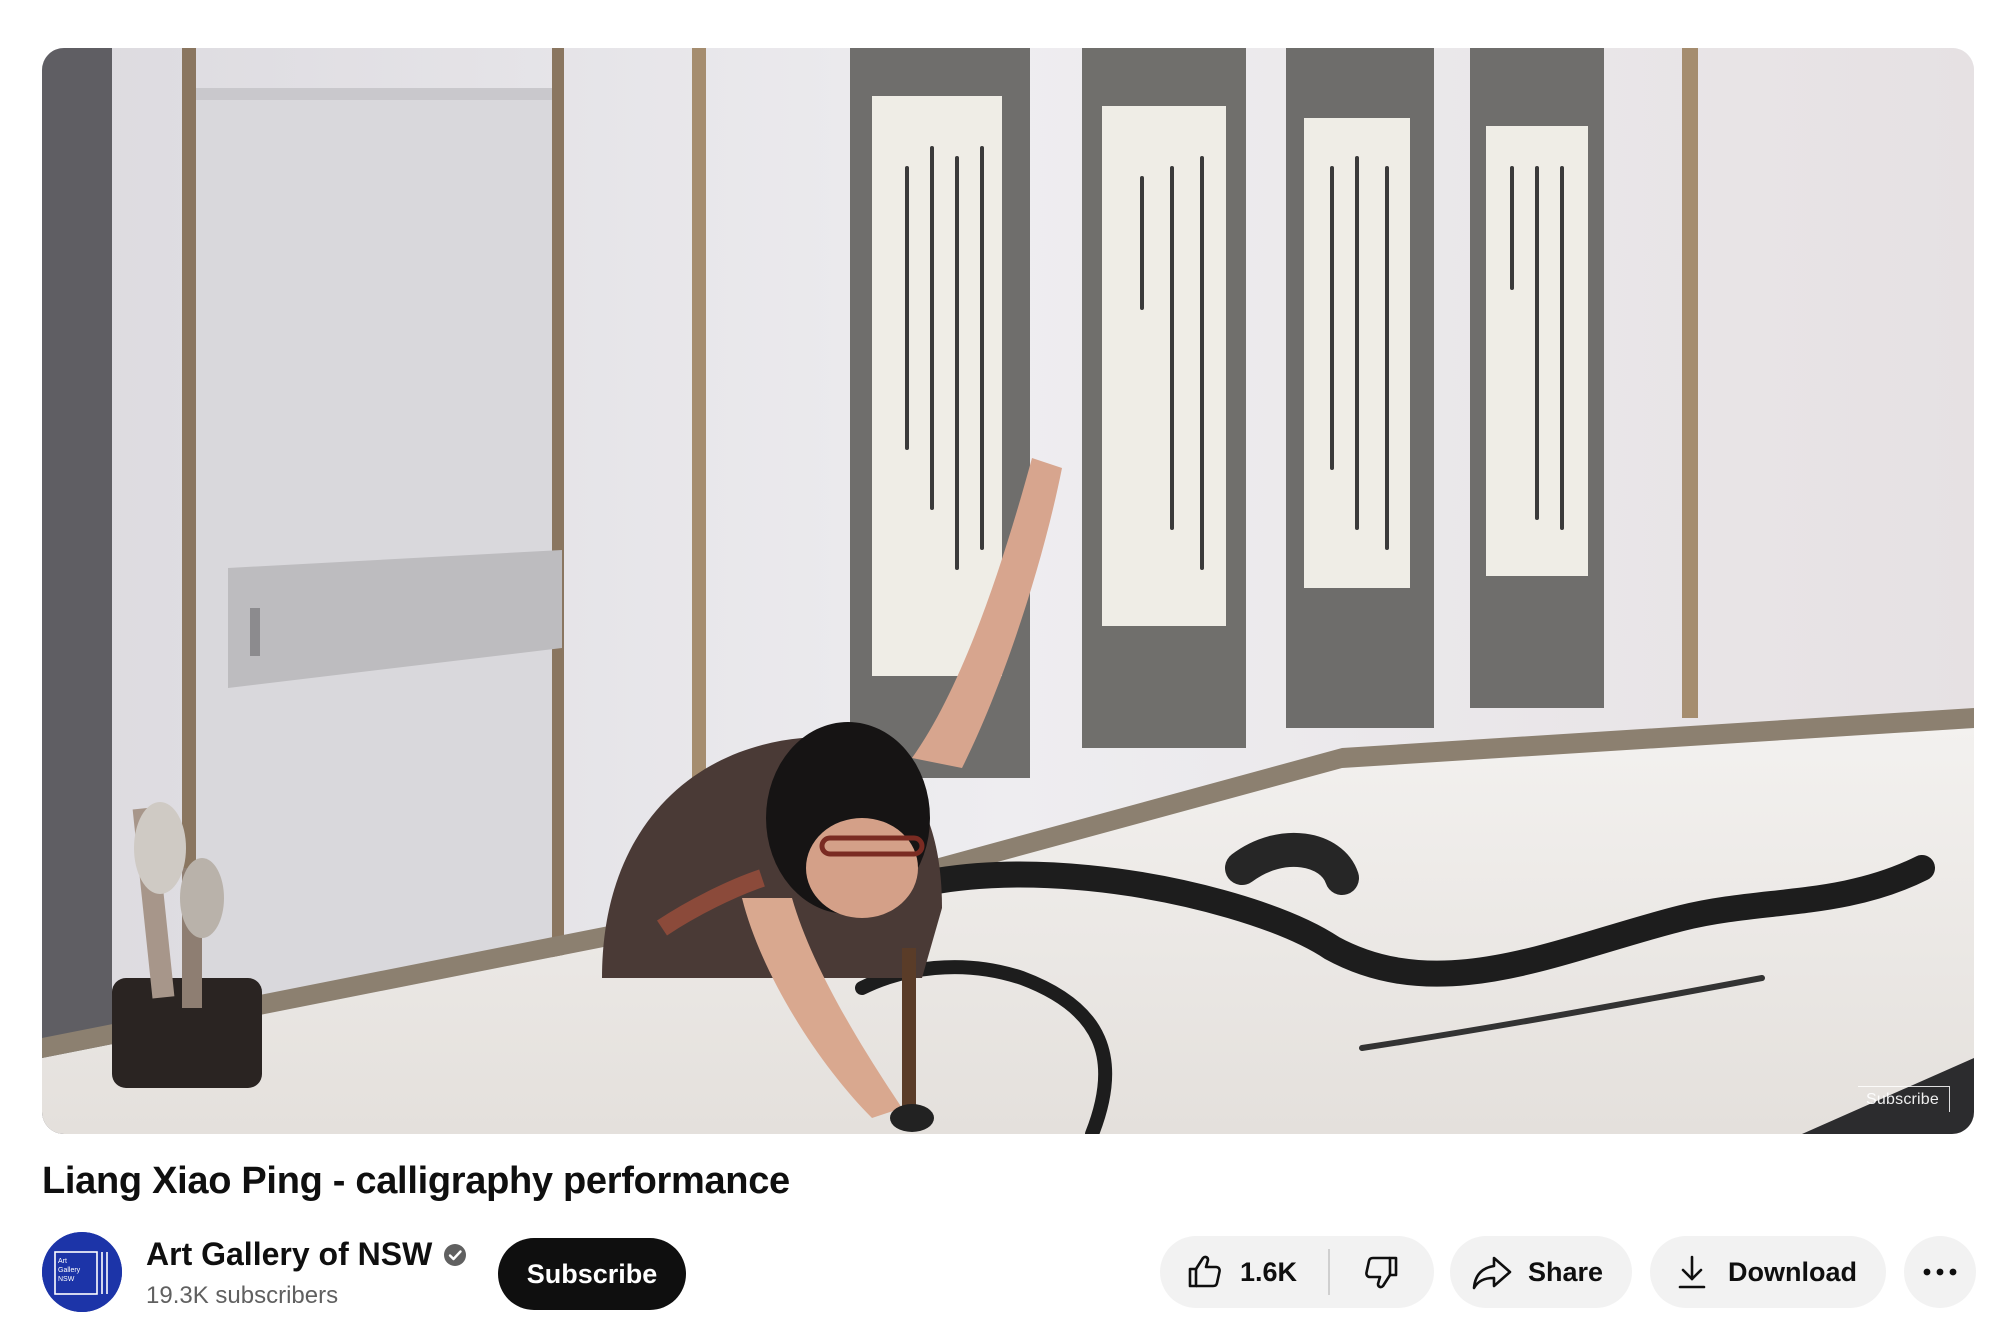 This screenshot has height=1328, width=1994. I want to click on channel-avatar: Art Gallery NSW, so click(82, 1272).